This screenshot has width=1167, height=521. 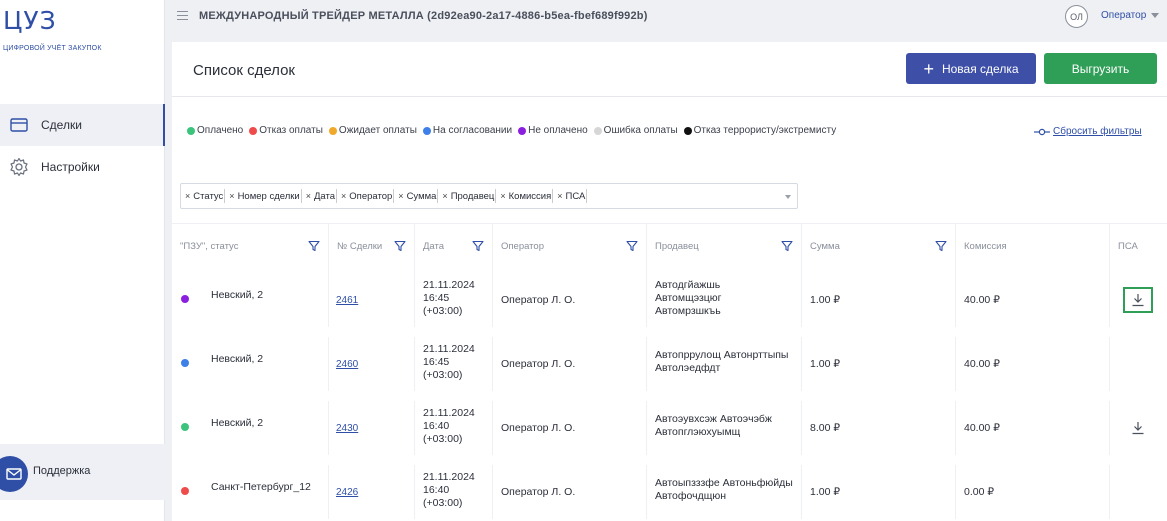 I want to click on column-header: Оператор, so click(x=522, y=246).